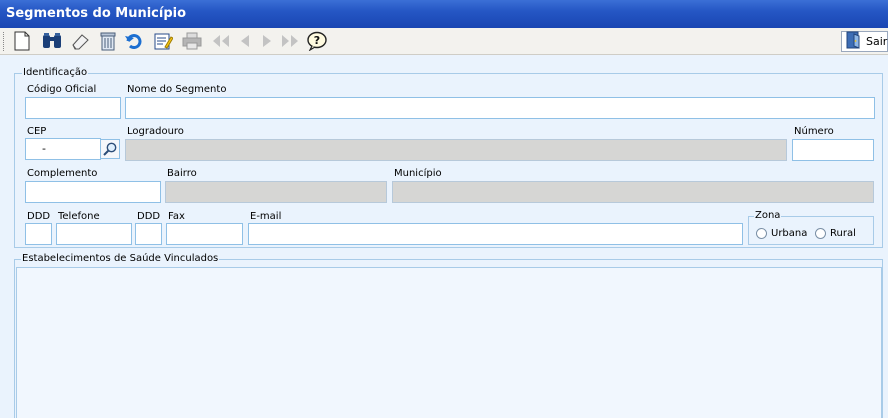  I want to click on window-title-bar: Segmentos do Município, so click(444, 14).